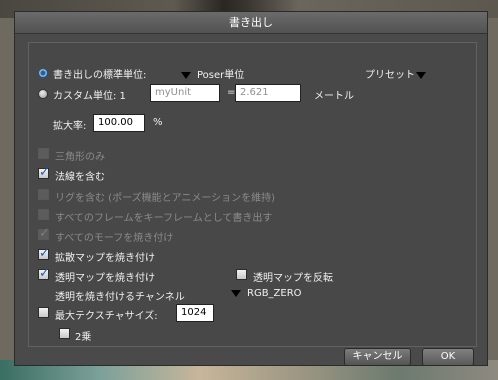 The image size is (498, 380). What do you see at coordinates (64, 333) in the screenshot?
I see `power-of-two-checkbox` at bounding box center [64, 333].